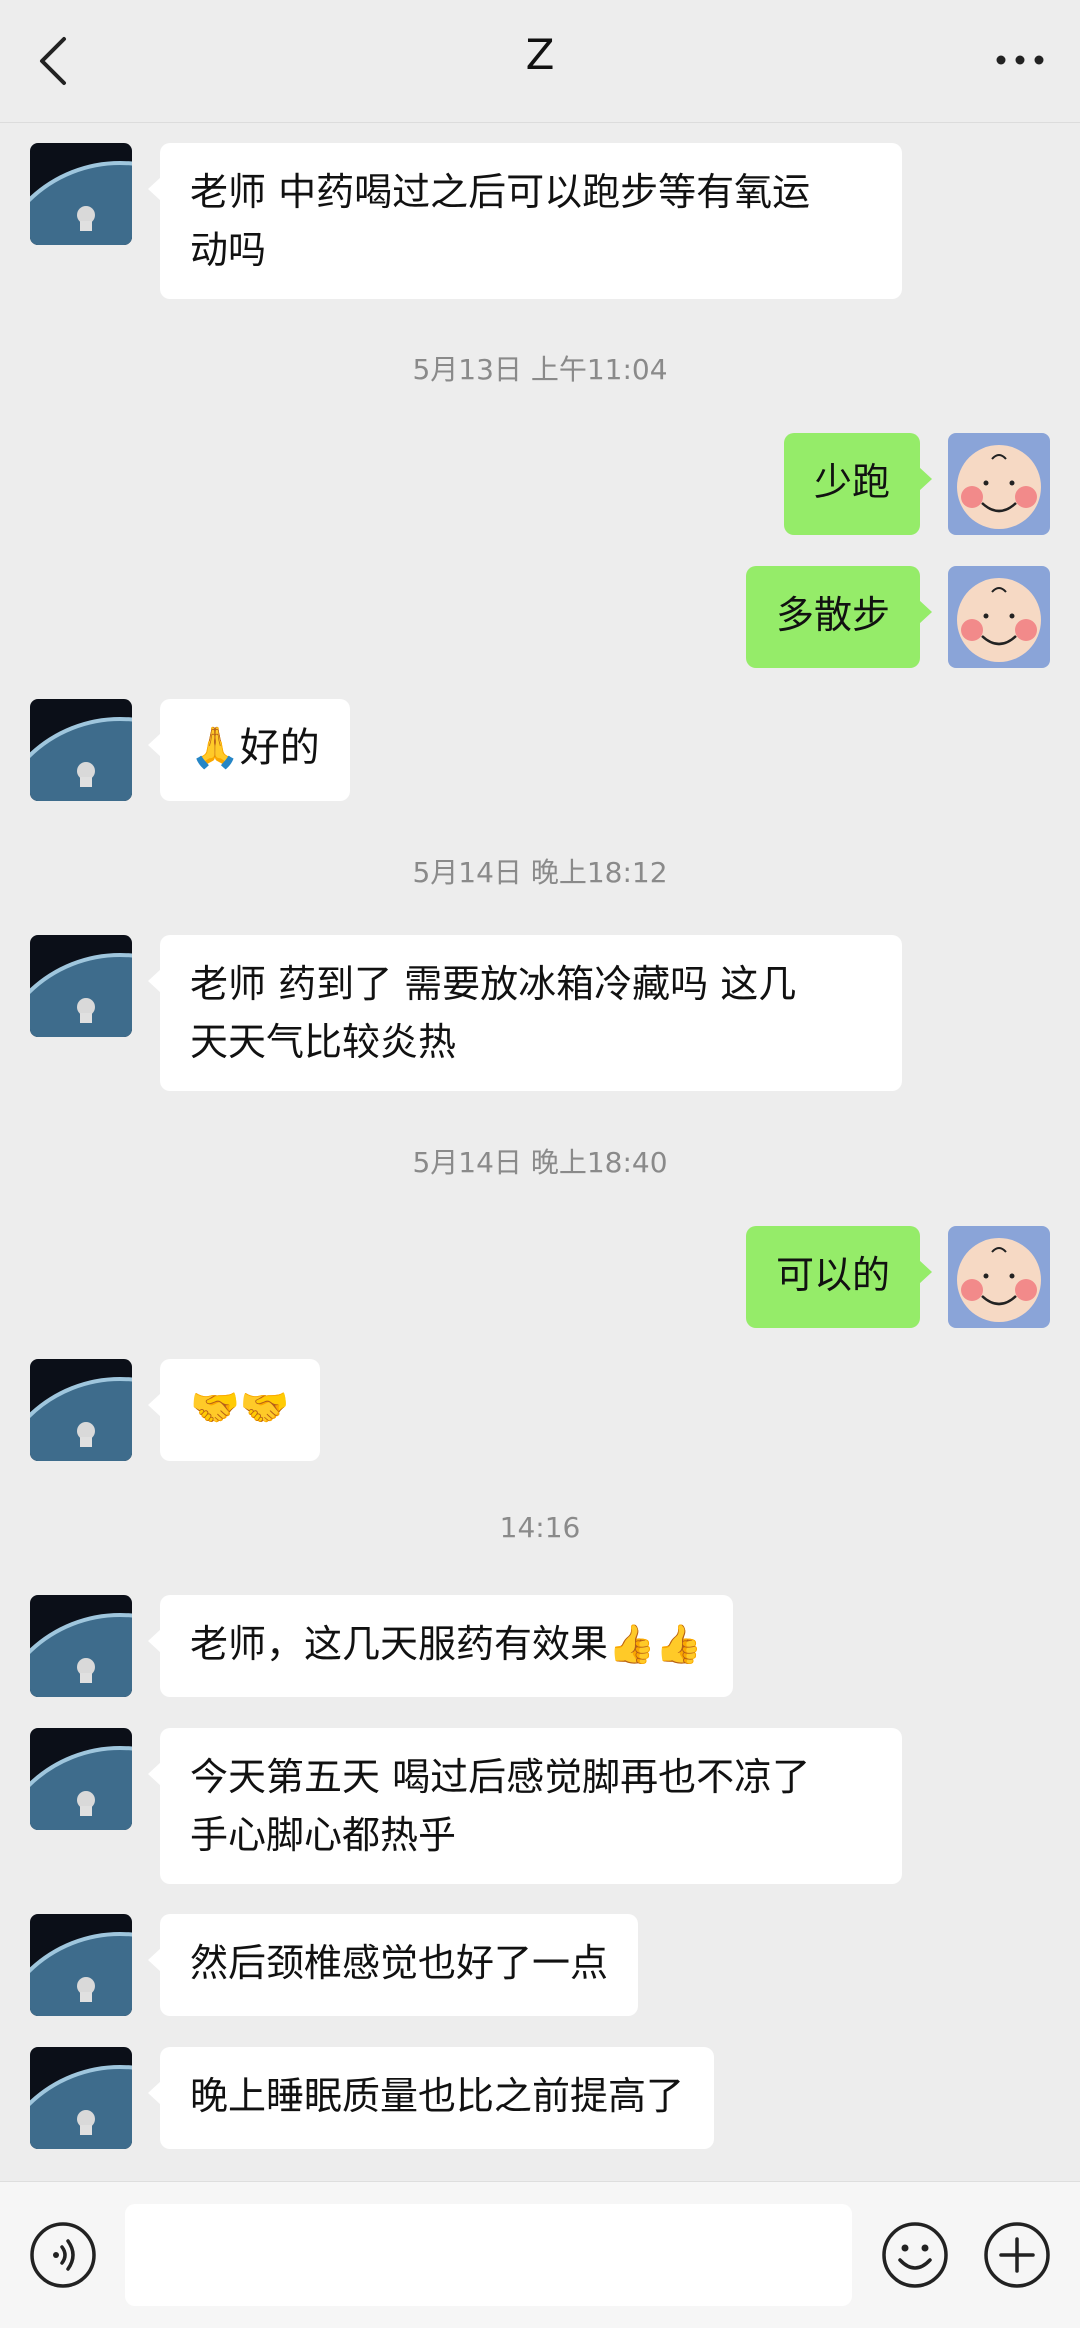 This screenshot has height=2328, width=1080. I want to click on message-bubble: 多散步, so click(839, 617).